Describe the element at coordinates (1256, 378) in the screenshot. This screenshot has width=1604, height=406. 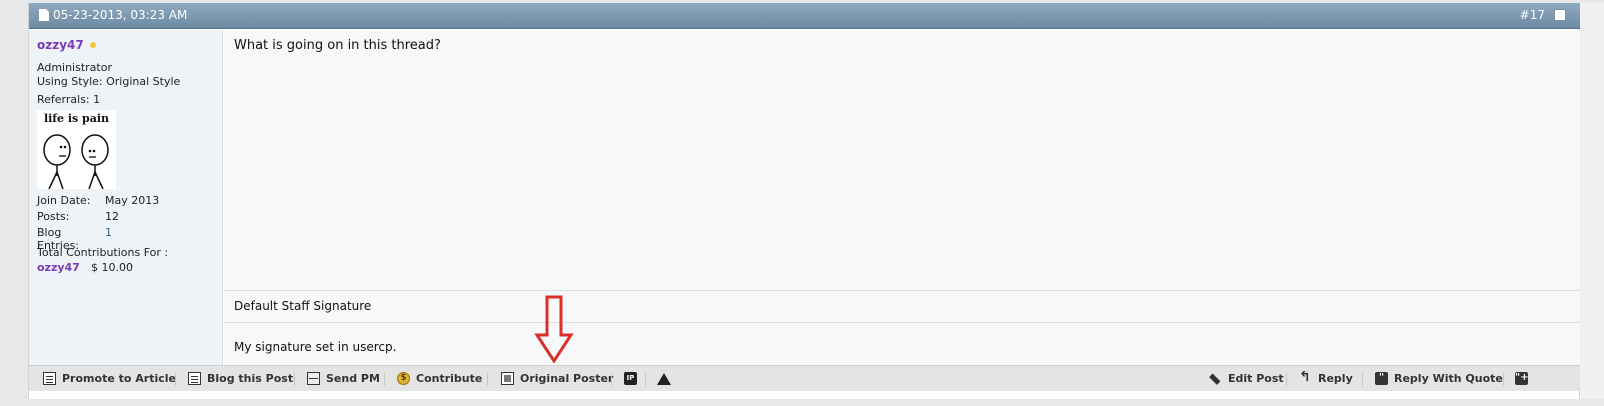
I see `edit-post-label: Edit Post` at that location.